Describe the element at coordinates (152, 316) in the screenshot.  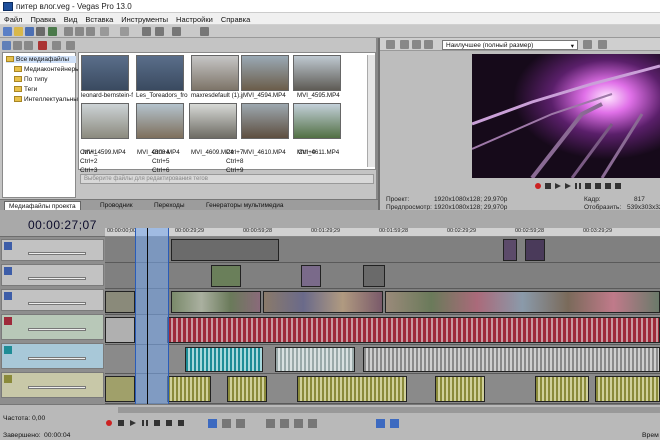
I see `loop-region-selection` at that location.